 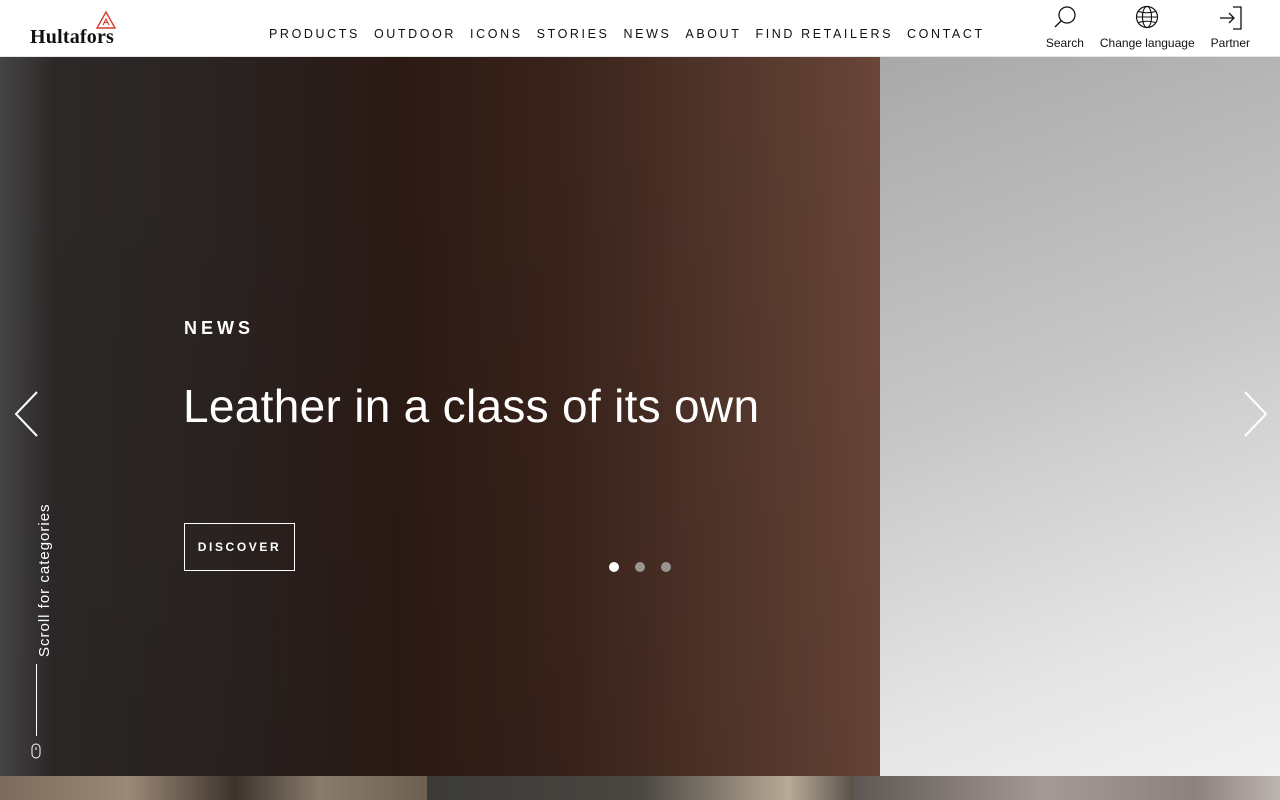 I want to click on carousel-pagination, so click(x=640, y=567).